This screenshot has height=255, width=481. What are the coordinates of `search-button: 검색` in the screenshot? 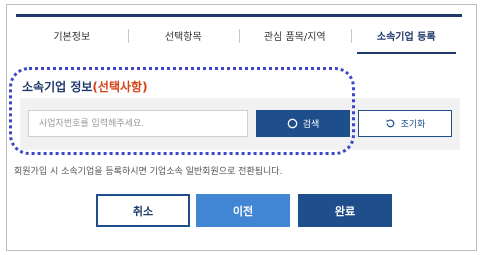 It's located at (303, 123).